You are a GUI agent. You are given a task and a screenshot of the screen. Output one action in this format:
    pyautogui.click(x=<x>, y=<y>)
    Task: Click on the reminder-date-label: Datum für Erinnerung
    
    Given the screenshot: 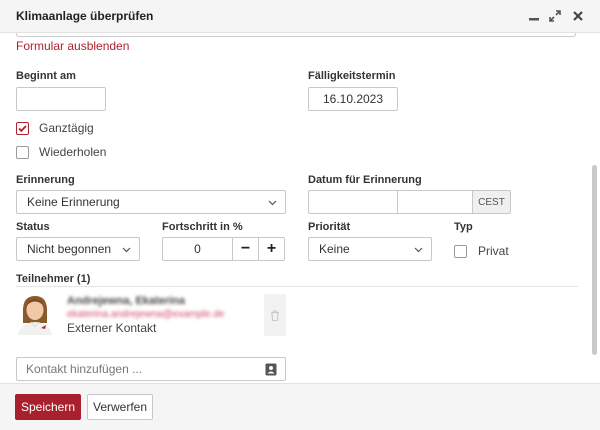 What is the action you would take?
    pyautogui.click(x=365, y=180)
    